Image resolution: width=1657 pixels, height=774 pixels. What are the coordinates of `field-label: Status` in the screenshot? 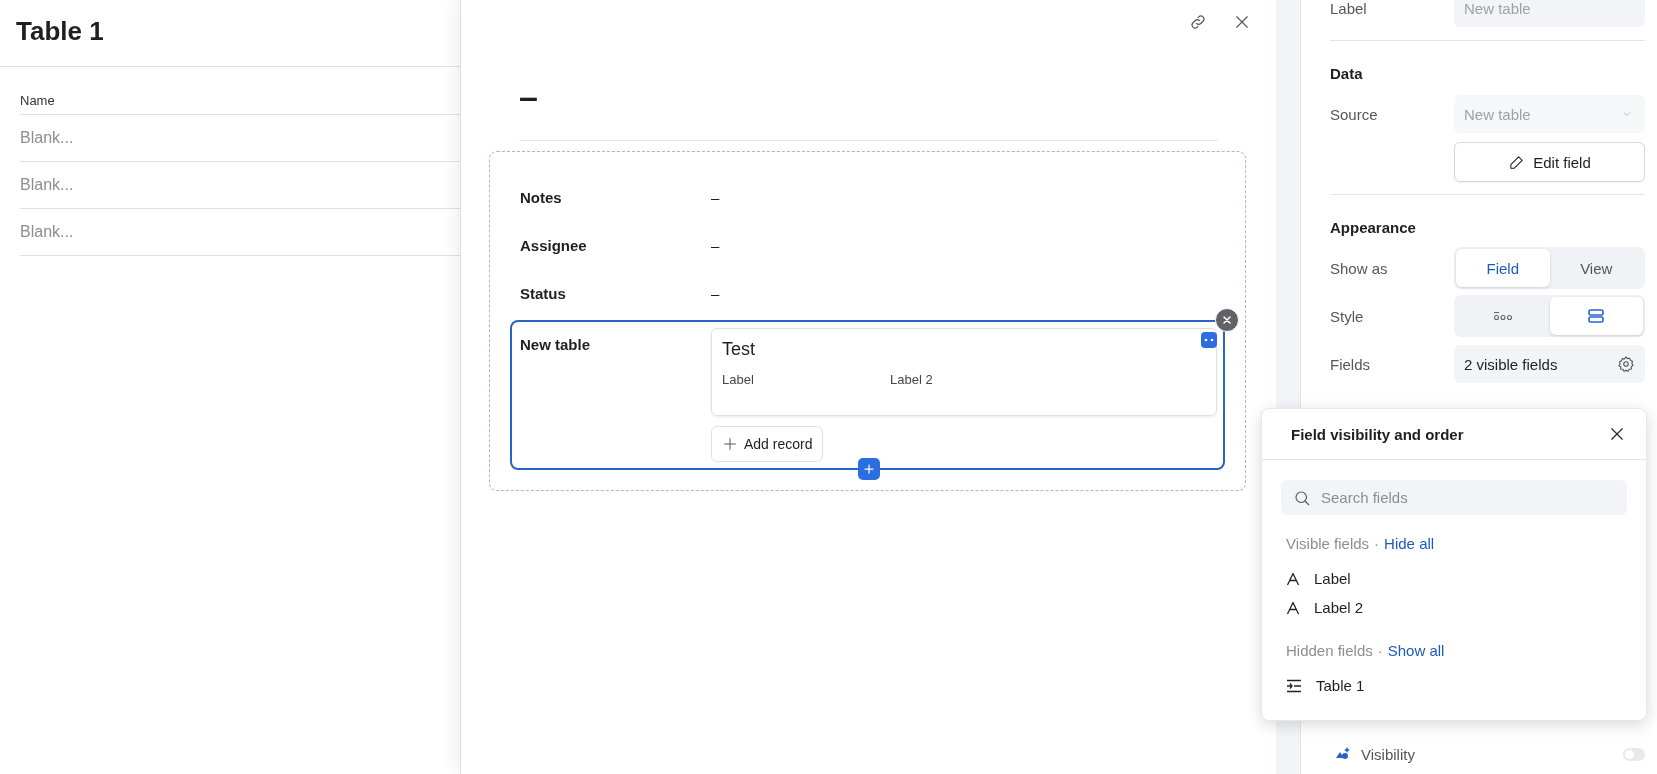 It's located at (543, 293).